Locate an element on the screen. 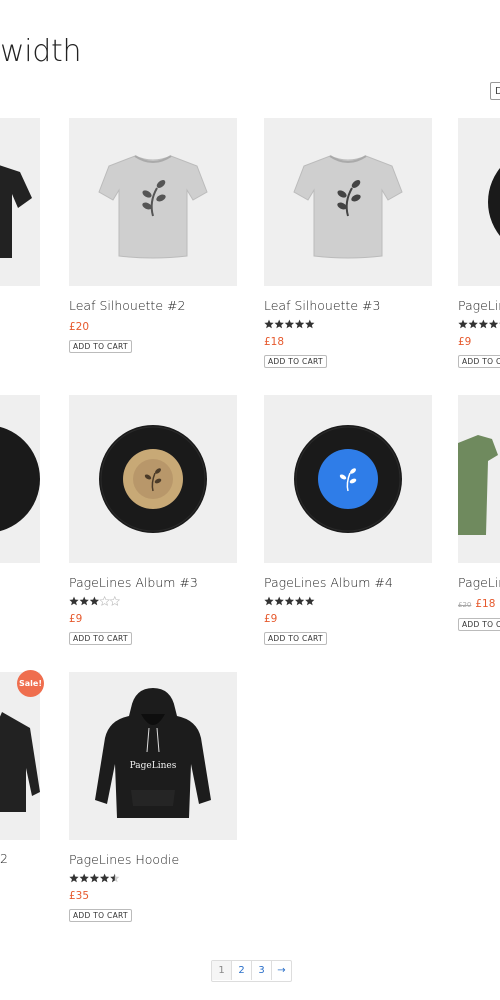 This screenshot has width=500, height=1000. pagination: 1 2 3 → is located at coordinates (251, 971).